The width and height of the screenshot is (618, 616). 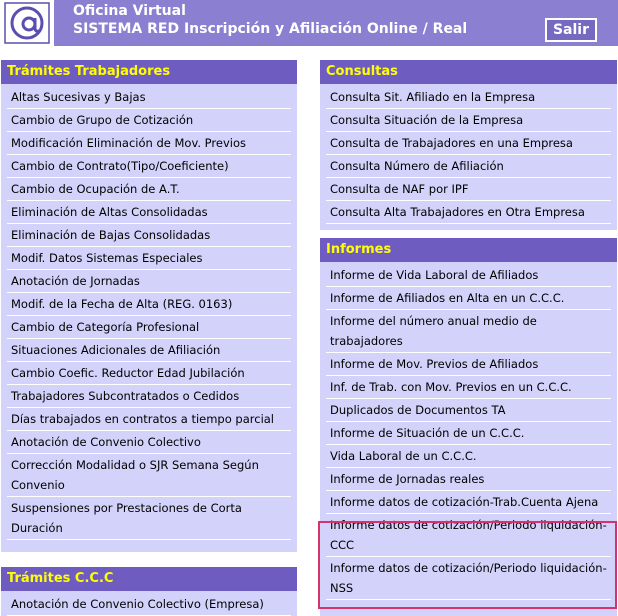 What do you see at coordinates (468, 456) in the screenshot?
I see `menu-item: Vida Laboral de un C.C.C.` at bounding box center [468, 456].